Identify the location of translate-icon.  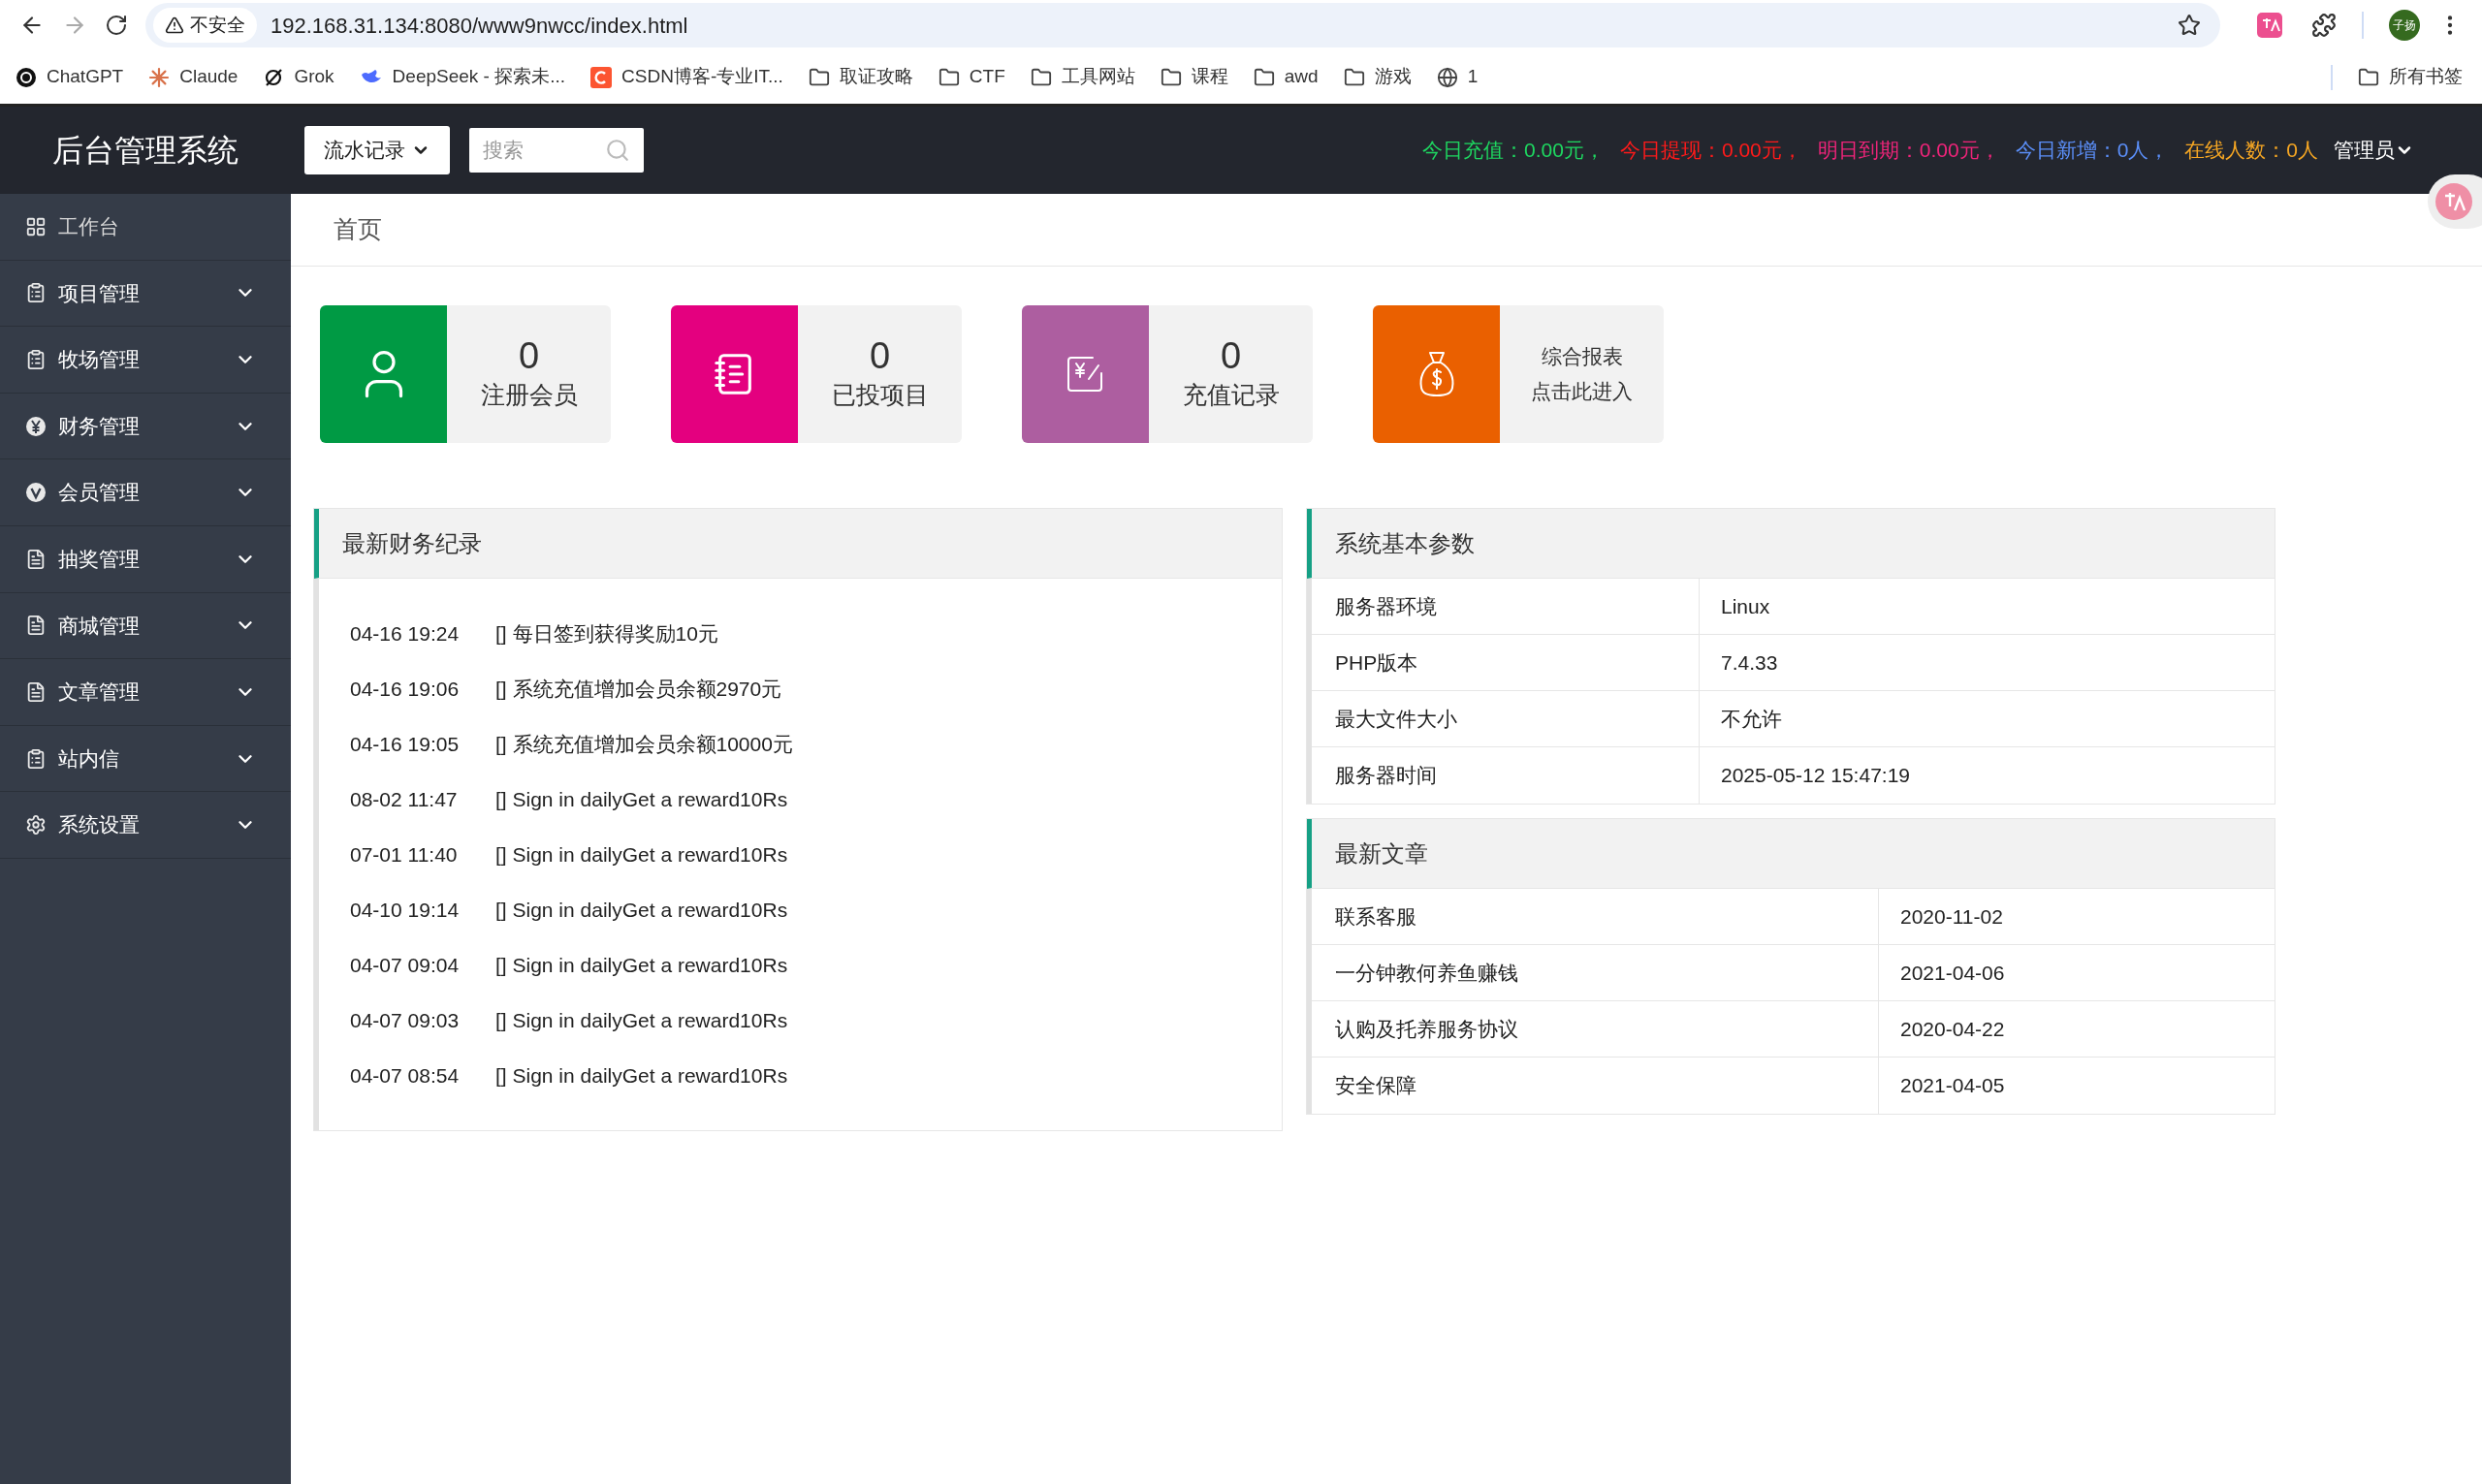
(2453, 202).